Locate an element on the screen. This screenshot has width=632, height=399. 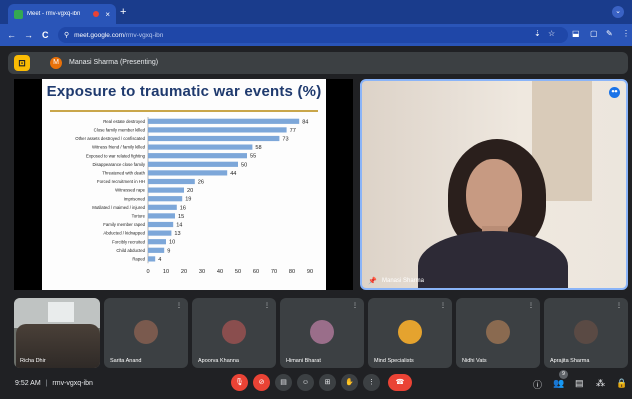
url-domain: meet.google.com is located at coordinates (99, 35).